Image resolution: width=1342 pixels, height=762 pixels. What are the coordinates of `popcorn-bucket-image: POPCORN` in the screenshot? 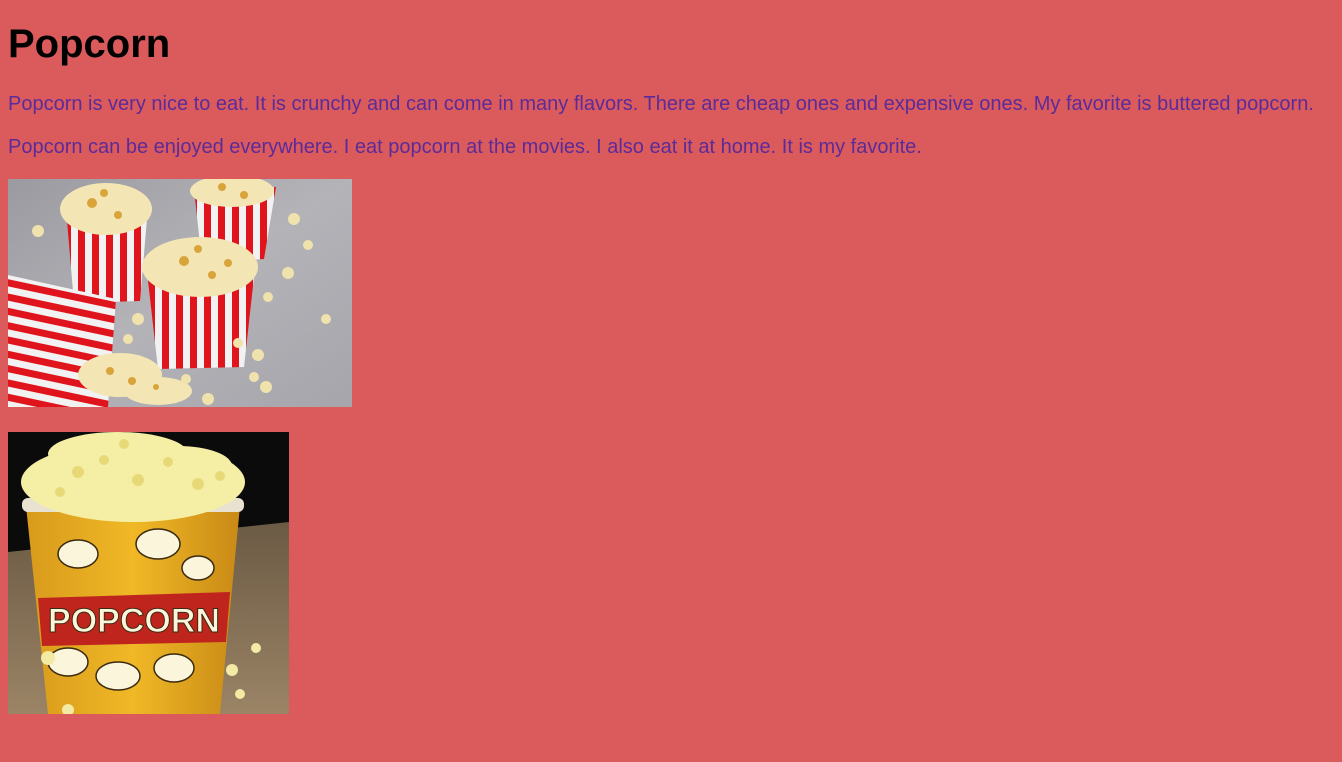 It's located at (148, 573).